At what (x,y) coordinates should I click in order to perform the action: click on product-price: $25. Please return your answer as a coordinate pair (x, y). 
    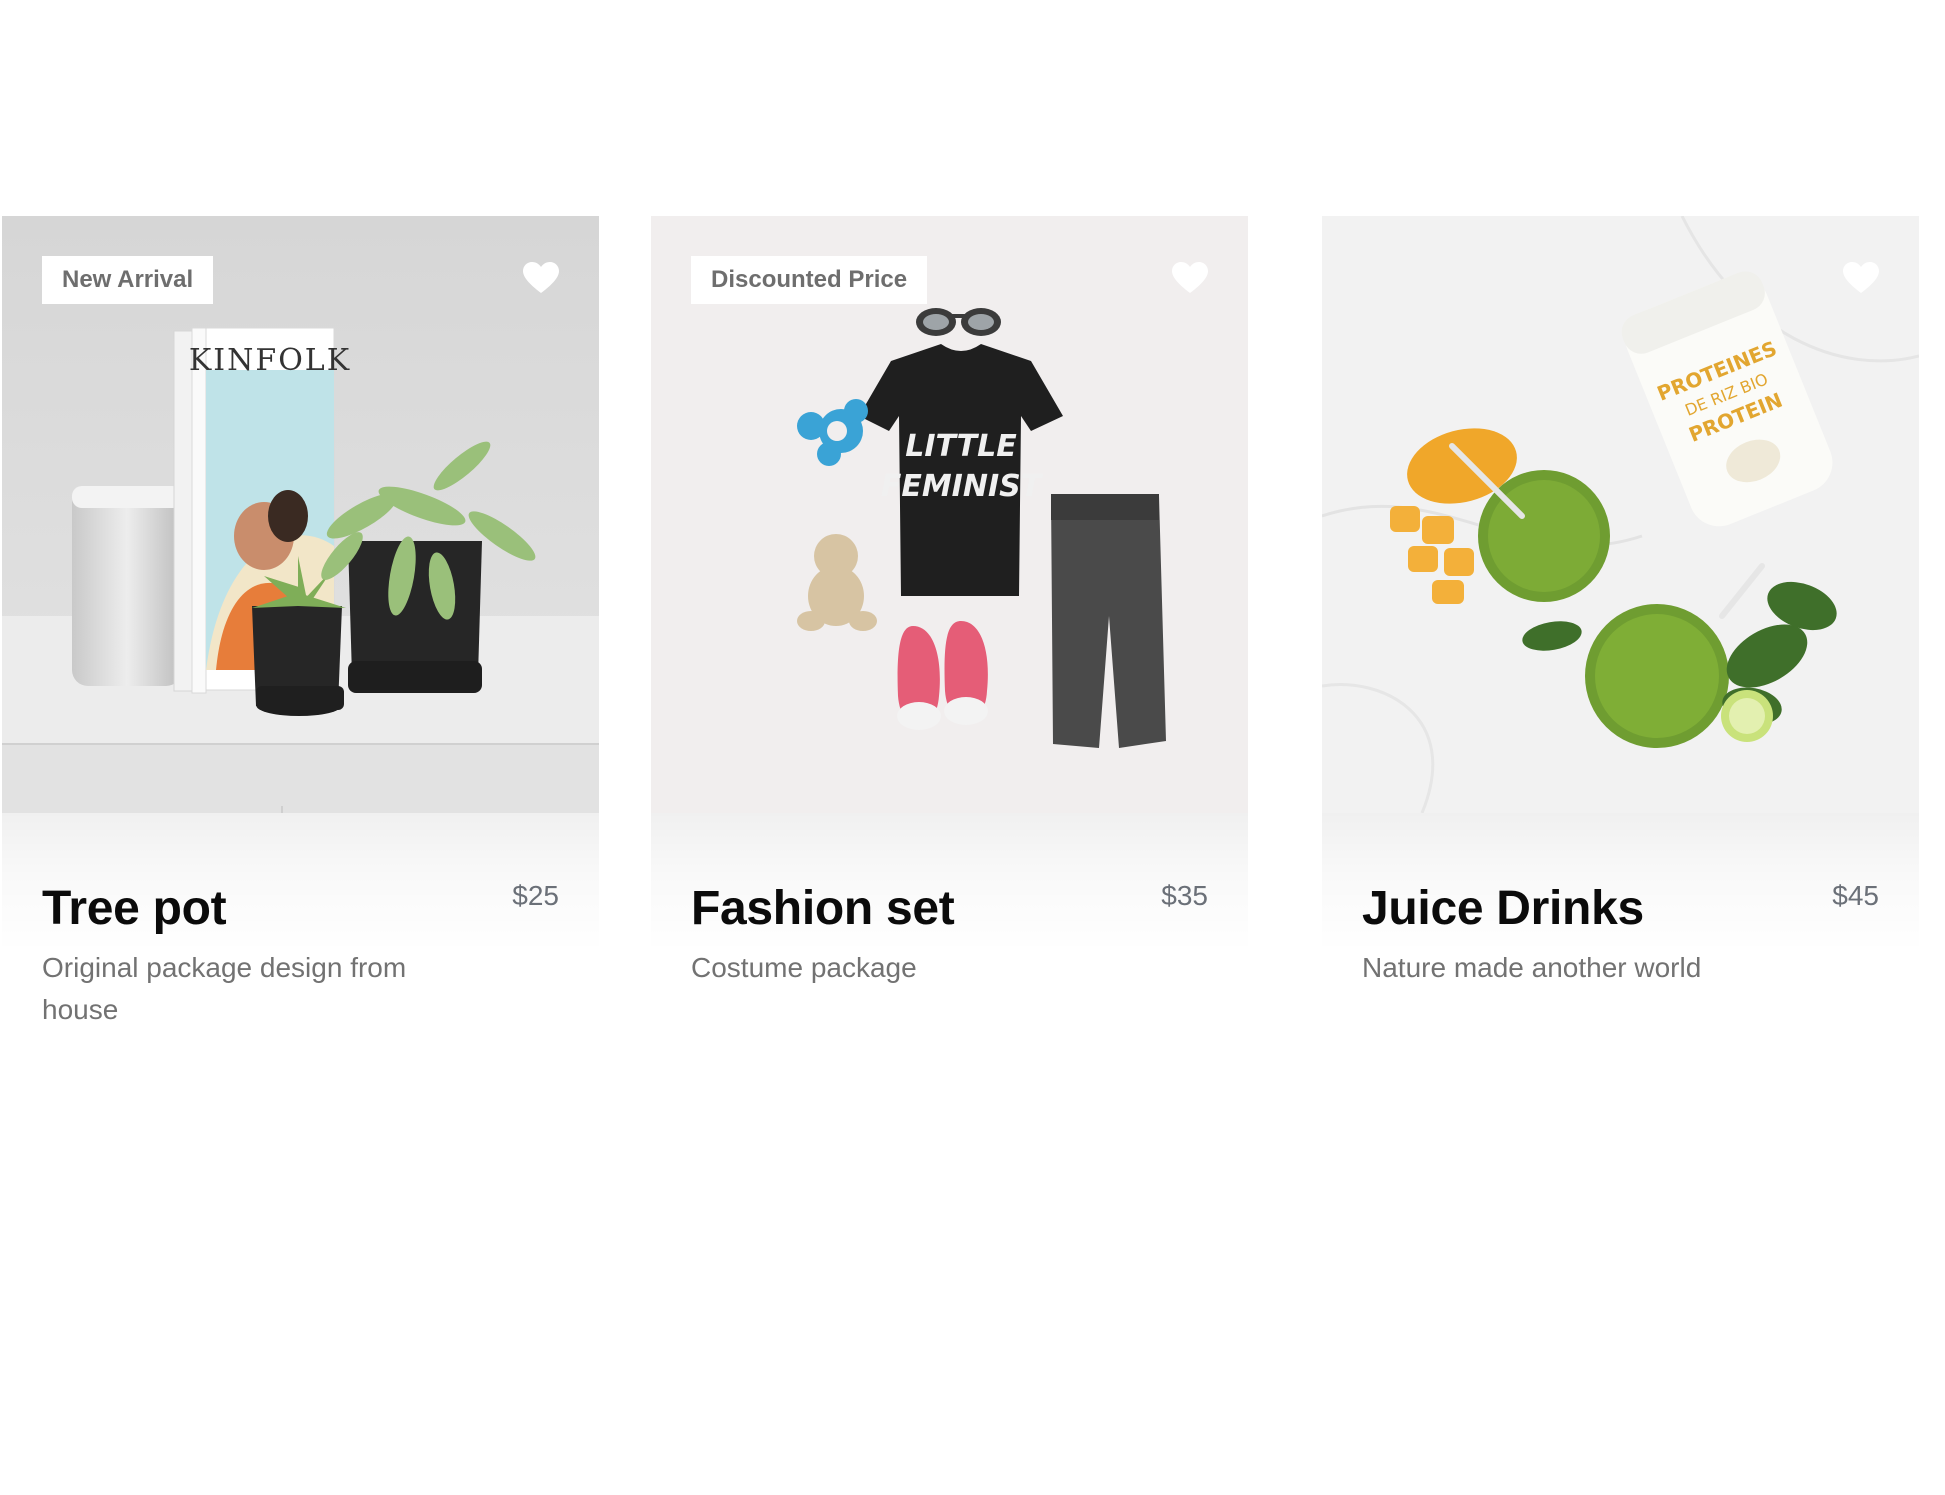
    Looking at the image, I should click on (535, 895).